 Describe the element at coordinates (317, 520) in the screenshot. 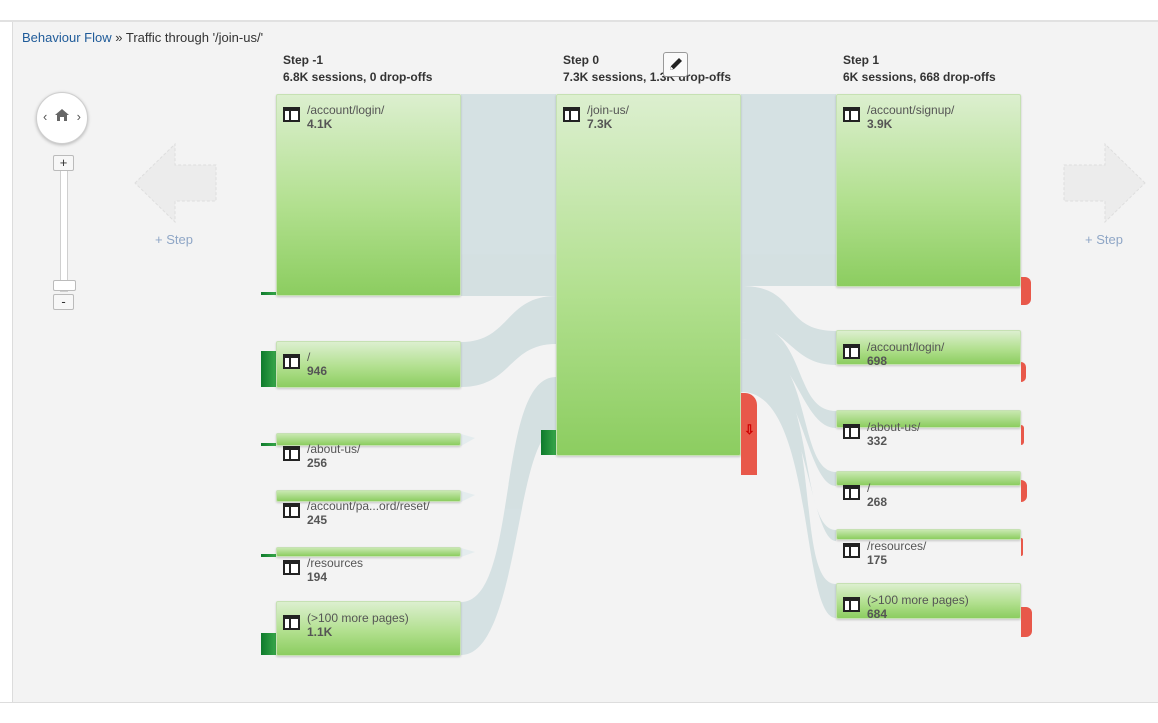

I see `node-count: 245` at that location.